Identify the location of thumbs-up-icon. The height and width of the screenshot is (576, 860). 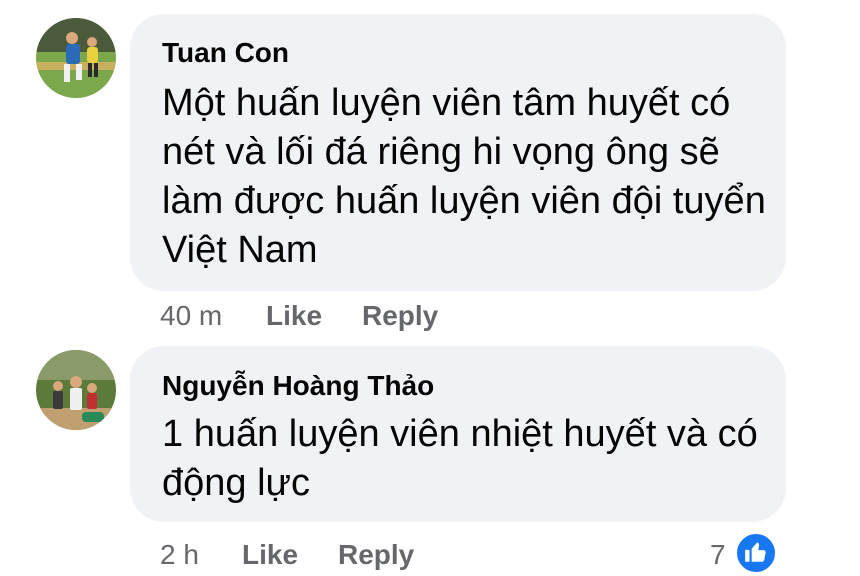
(755, 552).